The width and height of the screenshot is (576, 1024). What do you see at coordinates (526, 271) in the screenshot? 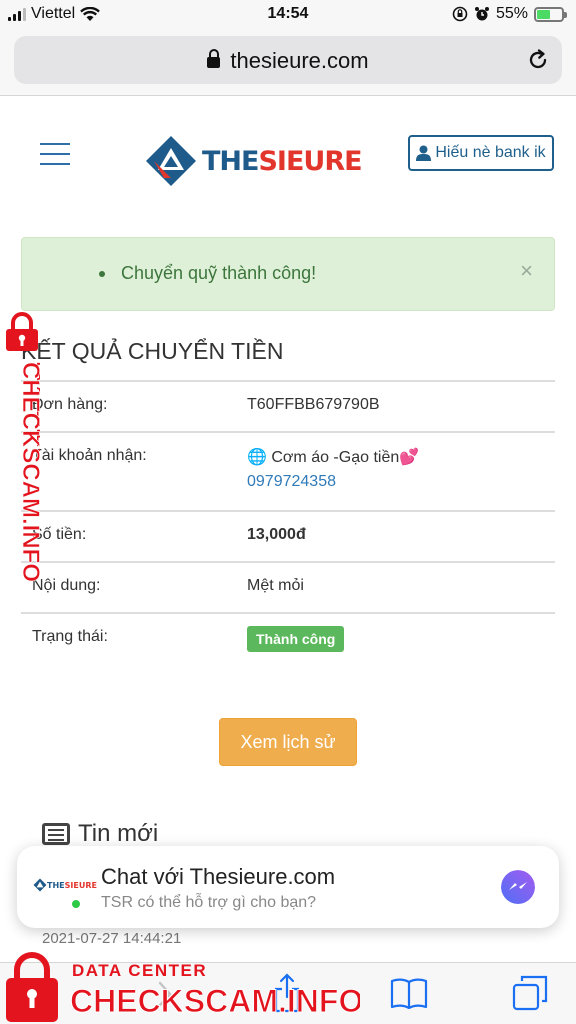
I see `close-icon: ×` at bounding box center [526, 271].